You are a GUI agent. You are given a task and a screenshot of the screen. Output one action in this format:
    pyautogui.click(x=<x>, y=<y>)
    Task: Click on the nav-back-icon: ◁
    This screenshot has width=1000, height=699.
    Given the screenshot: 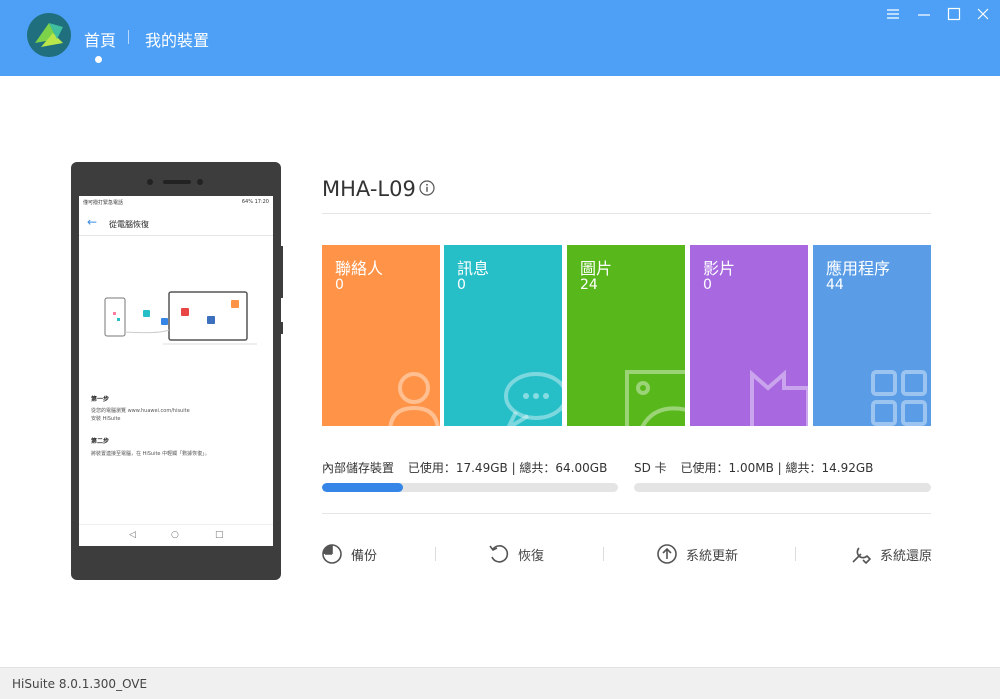 What is the action you would take?
    pyautogui.click(x=132, y=535)
    